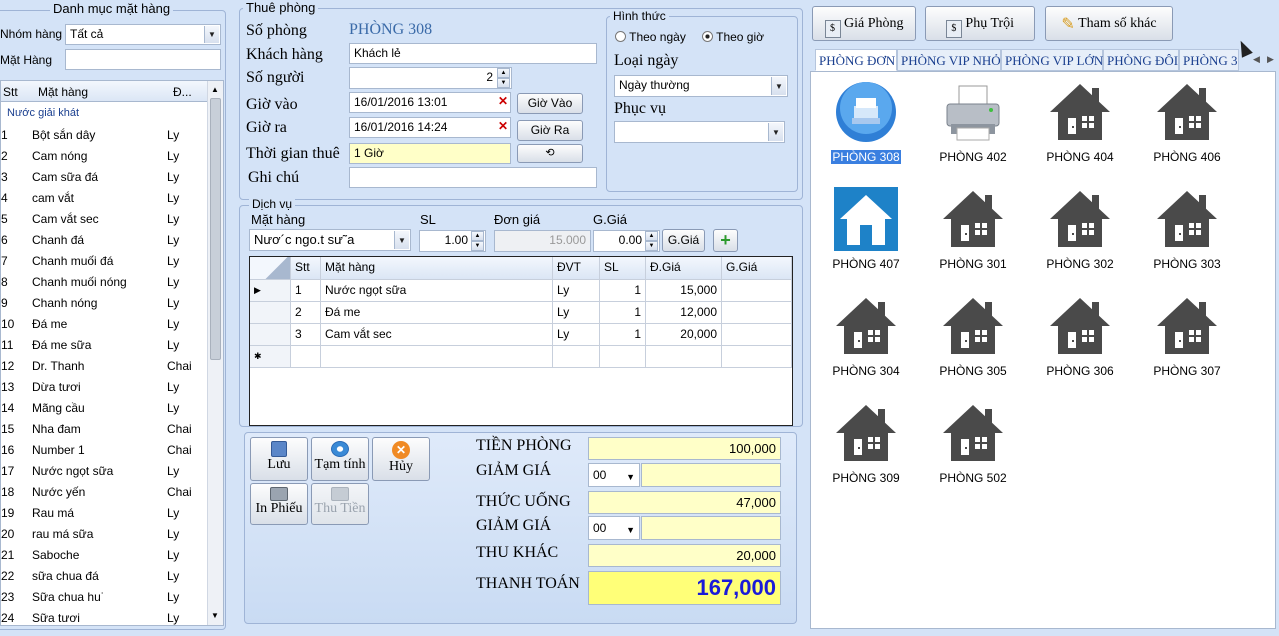  Describe the element at coordinates (684, 291) in the screenshot. I see `cell-dgia: 15,000` at that location.